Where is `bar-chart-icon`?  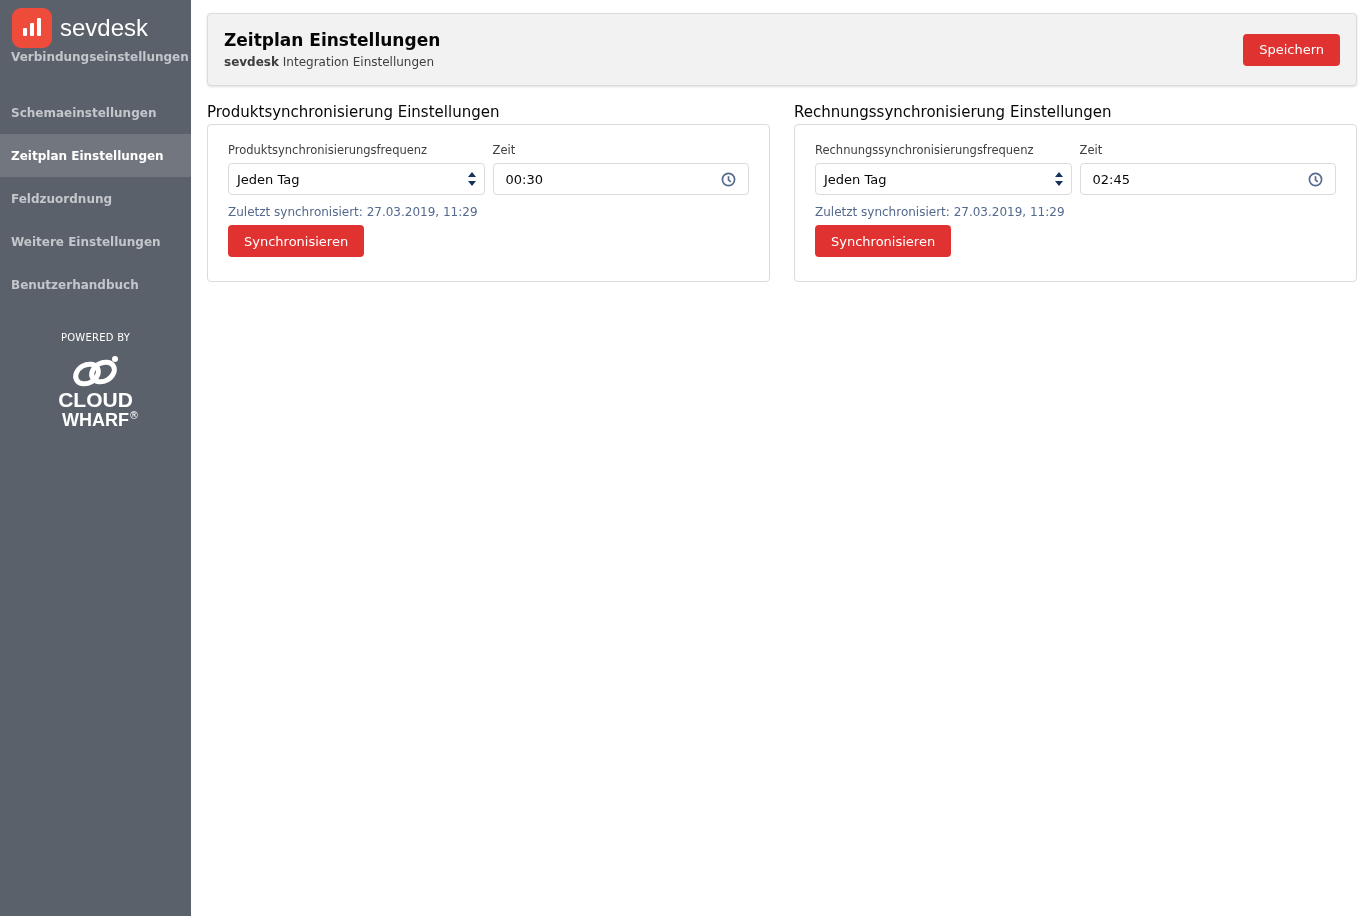
bar-chart-icon is located at coordinates (32, 28).